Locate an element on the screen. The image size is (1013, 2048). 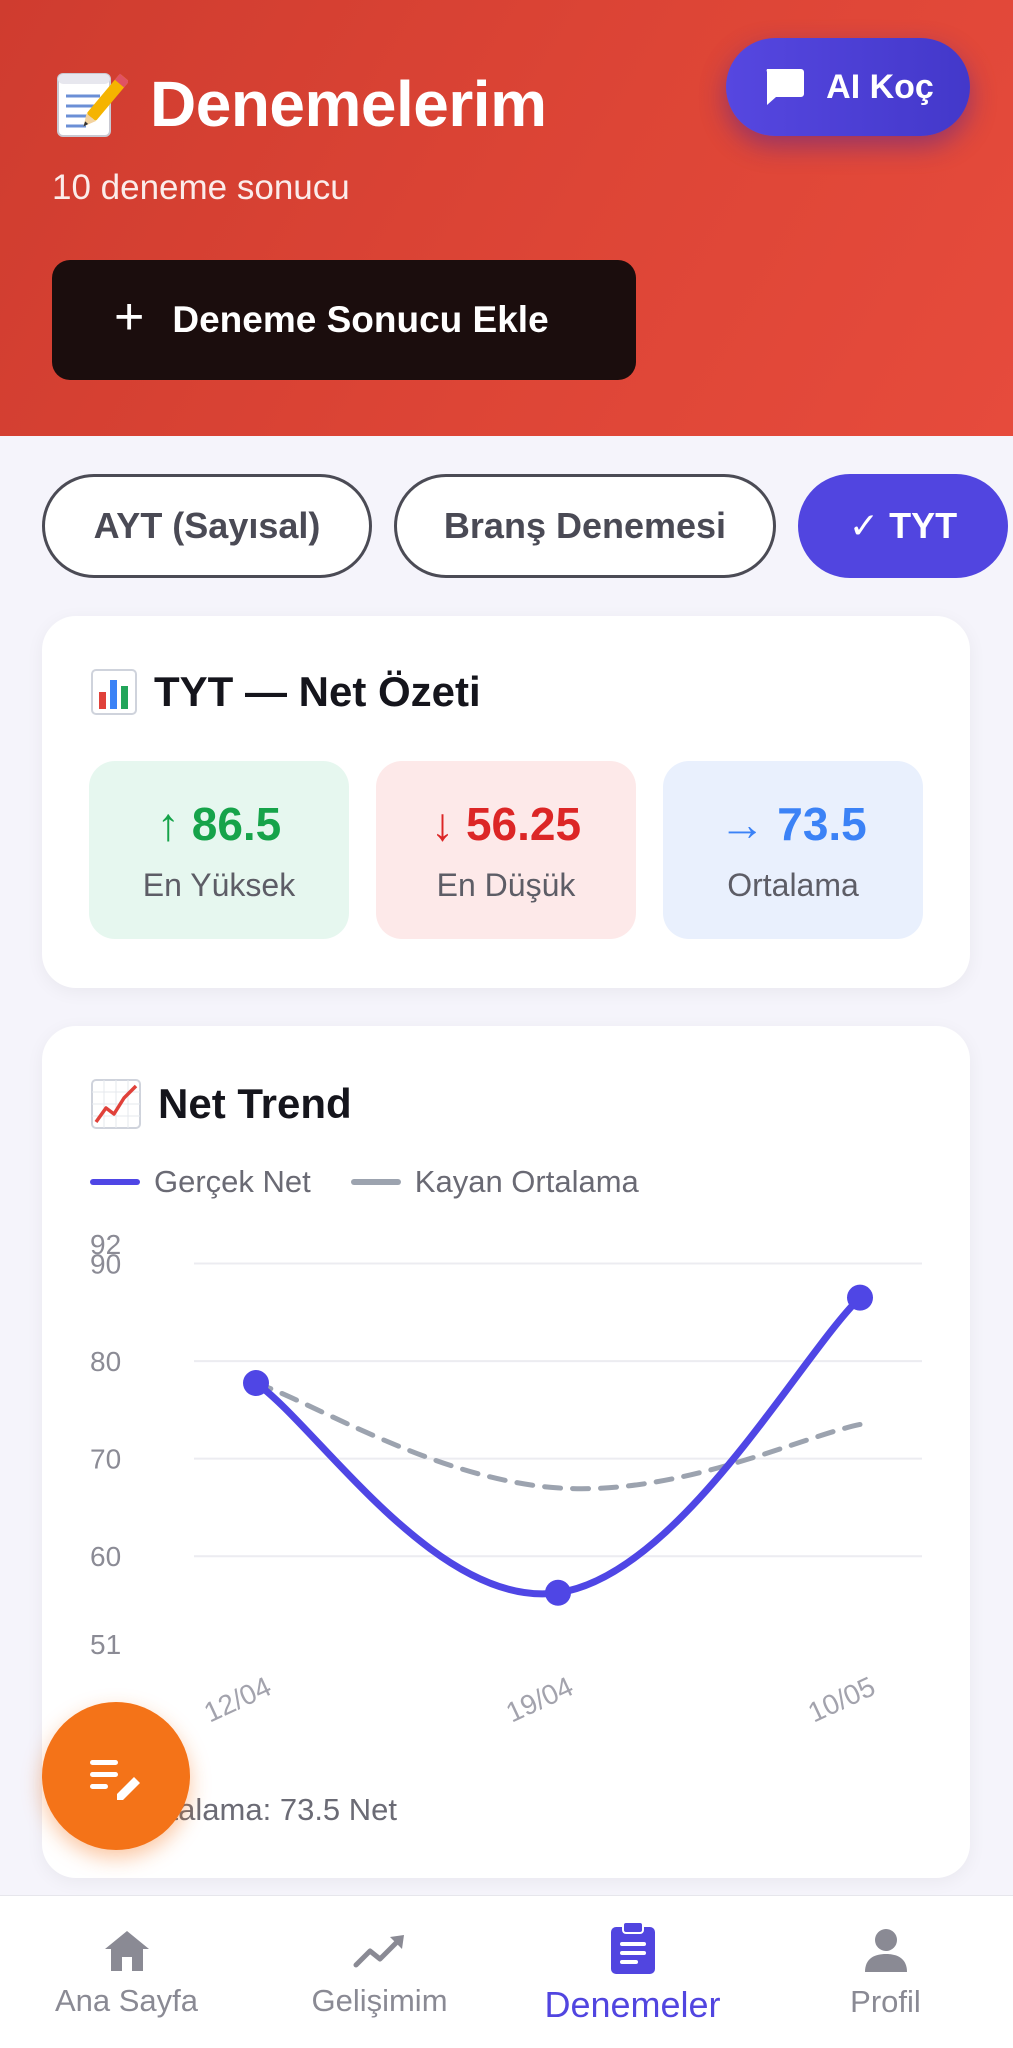
add-exam-result-label: Deneme Sonucu Ekle is located at coordinates (360, 319).